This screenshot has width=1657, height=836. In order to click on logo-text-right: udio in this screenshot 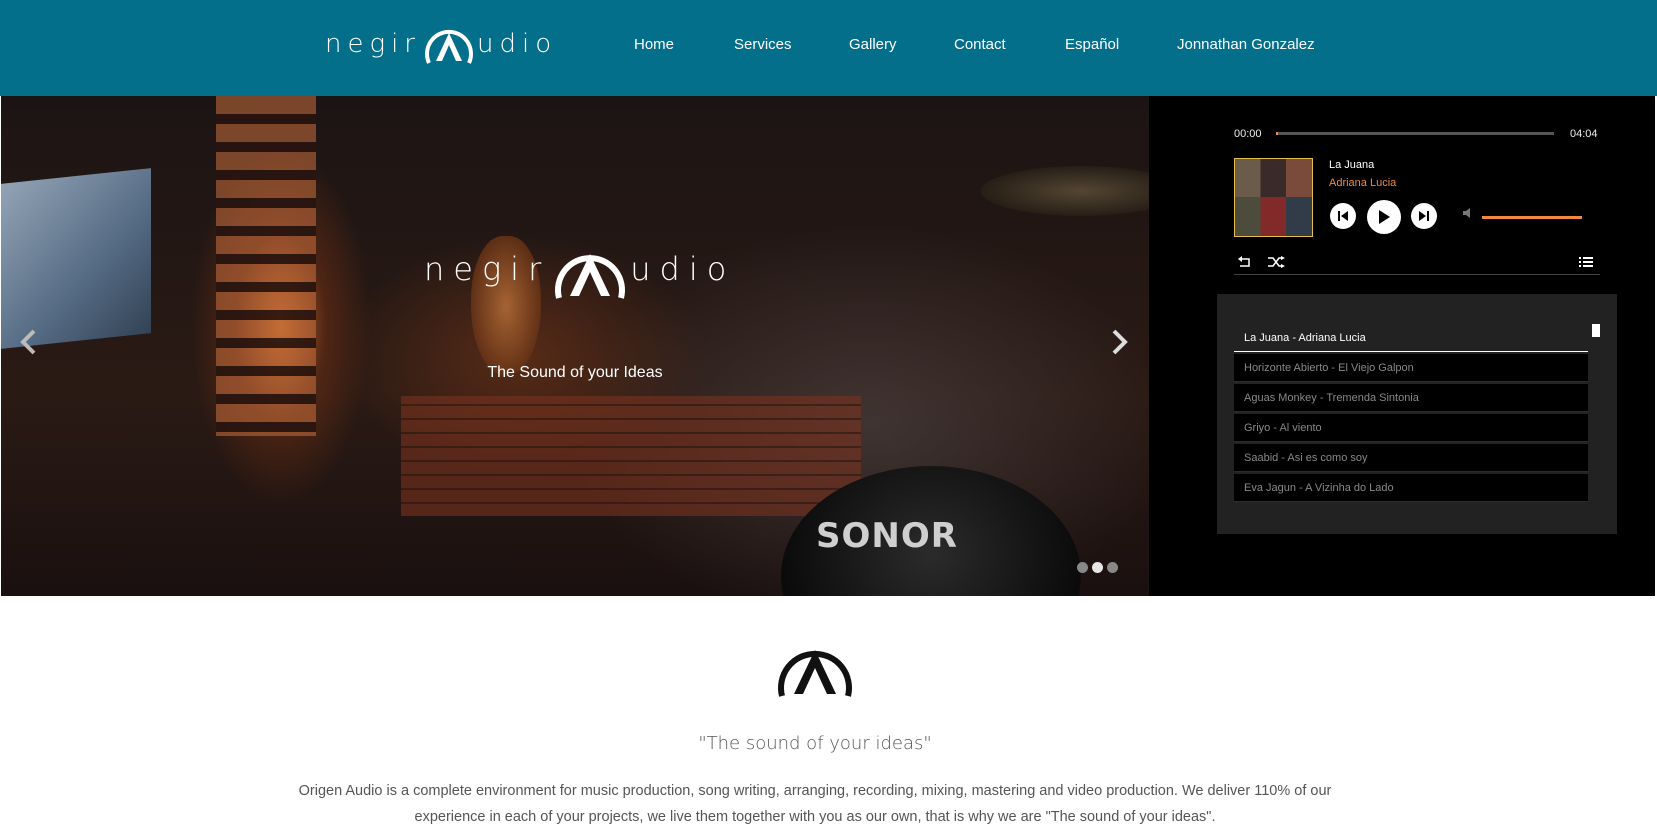, I will do `click(517, 44)`.